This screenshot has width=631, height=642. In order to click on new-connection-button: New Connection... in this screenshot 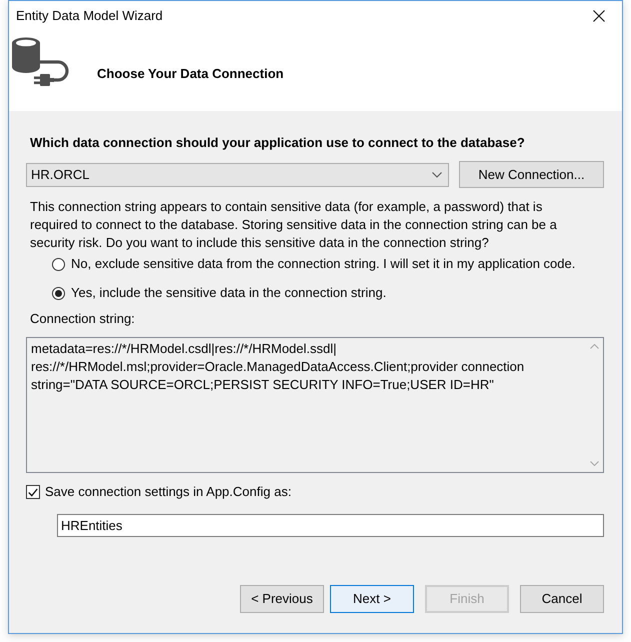, I will do `click(531, 174)`.